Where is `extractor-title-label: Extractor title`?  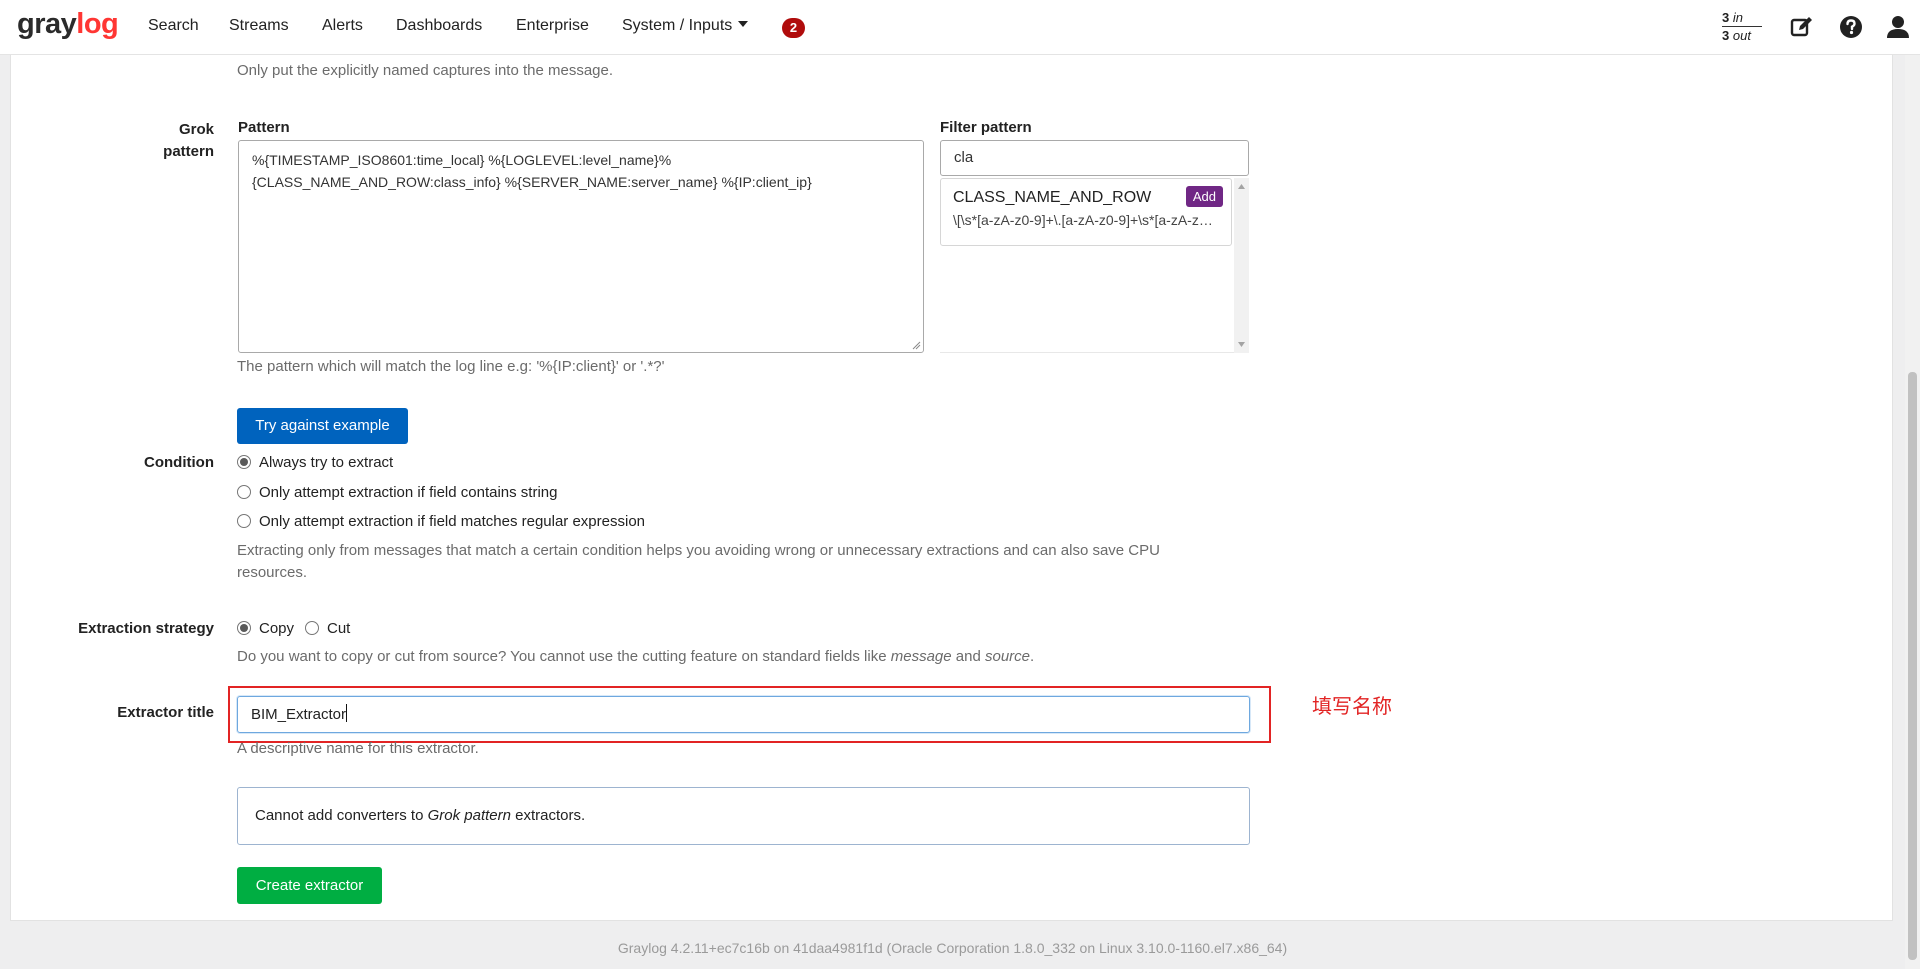
extractor-title-label: Extractor title is located at coordinates (165, 712).